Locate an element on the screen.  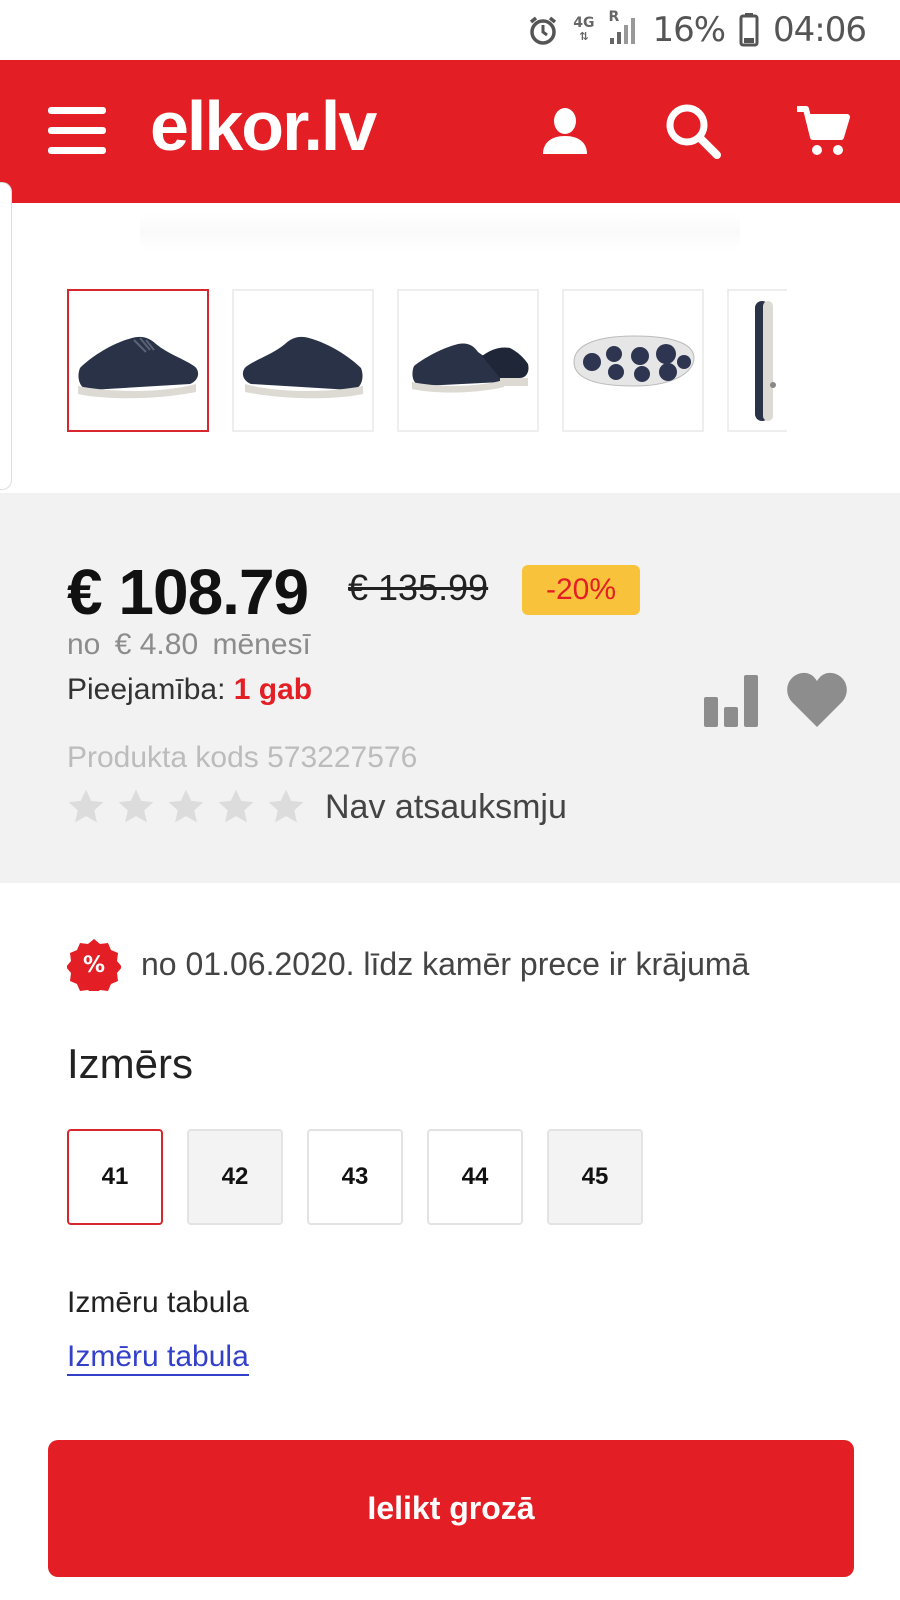
battery-percent: 16% is located at coordinates (689, 30).